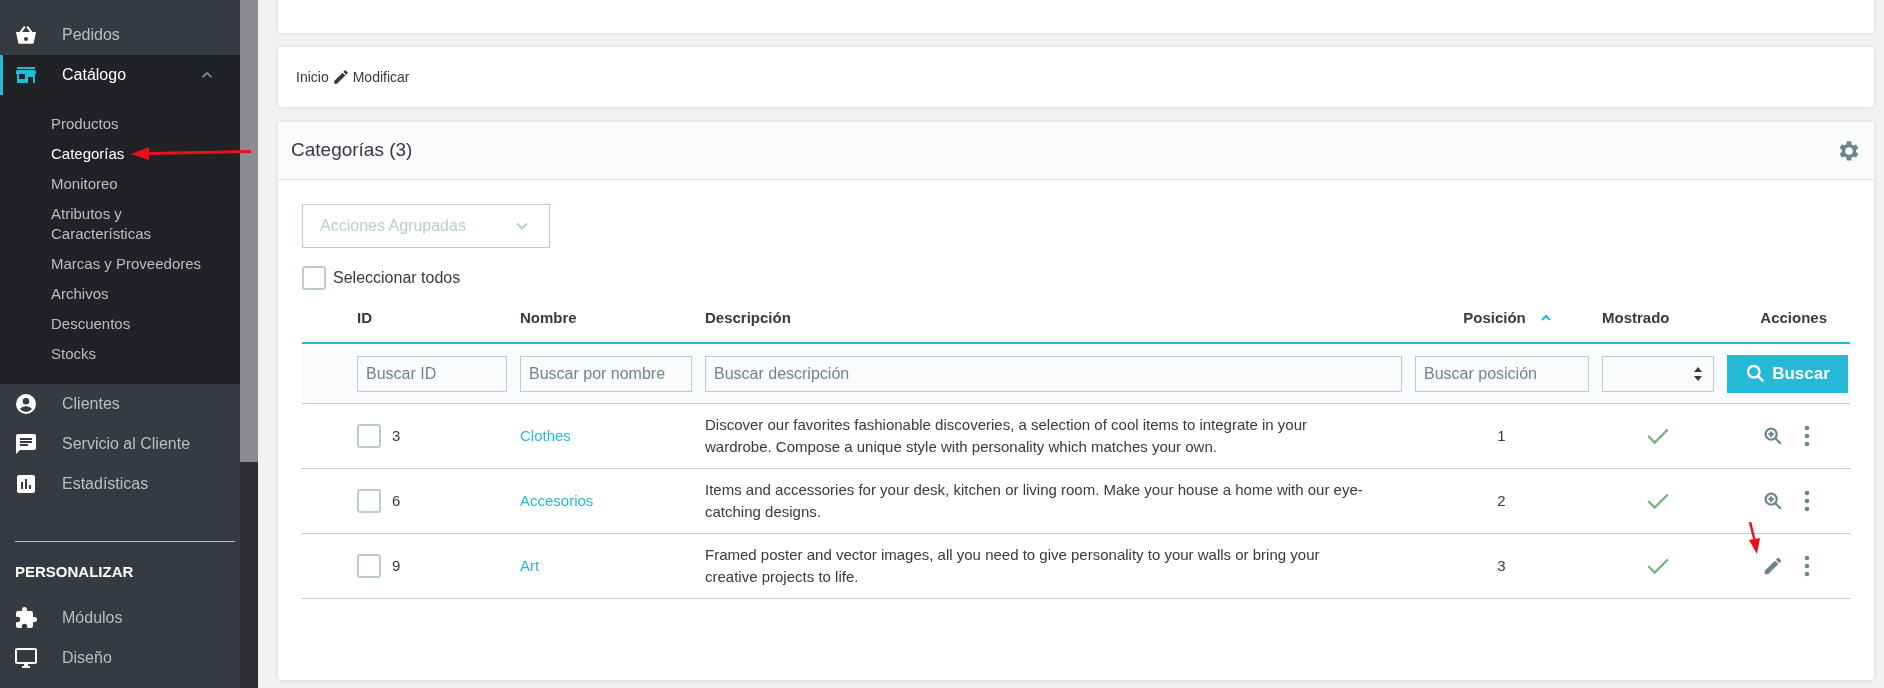 This screenshot has height=688, width=1884. I want to click on submenu-item: Monitoreo, so click(135, 184).